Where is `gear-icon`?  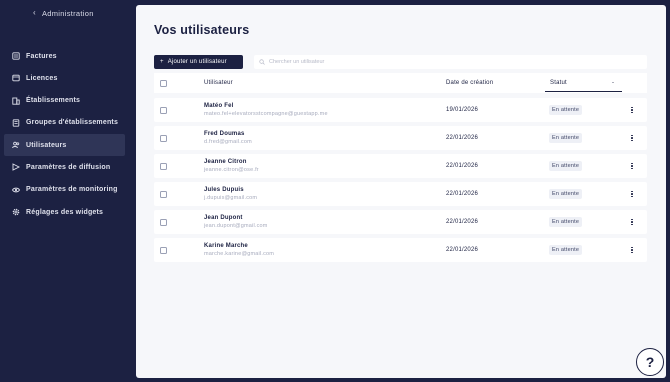
gear-icon is located at coordinates (16, 212).